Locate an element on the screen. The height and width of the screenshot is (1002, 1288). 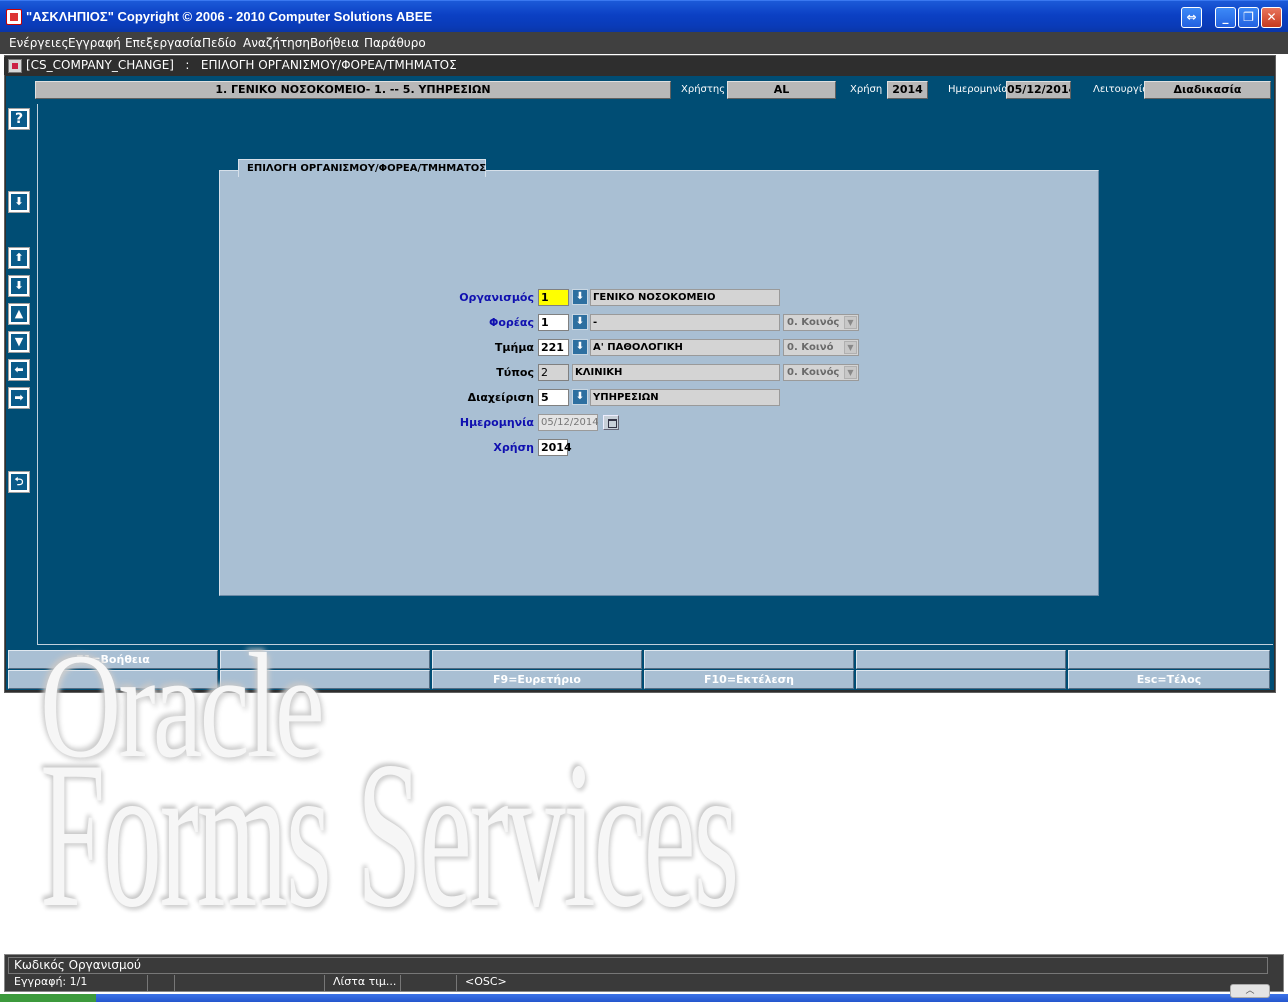
help-icon: ? is located at coordinates (19, 119).